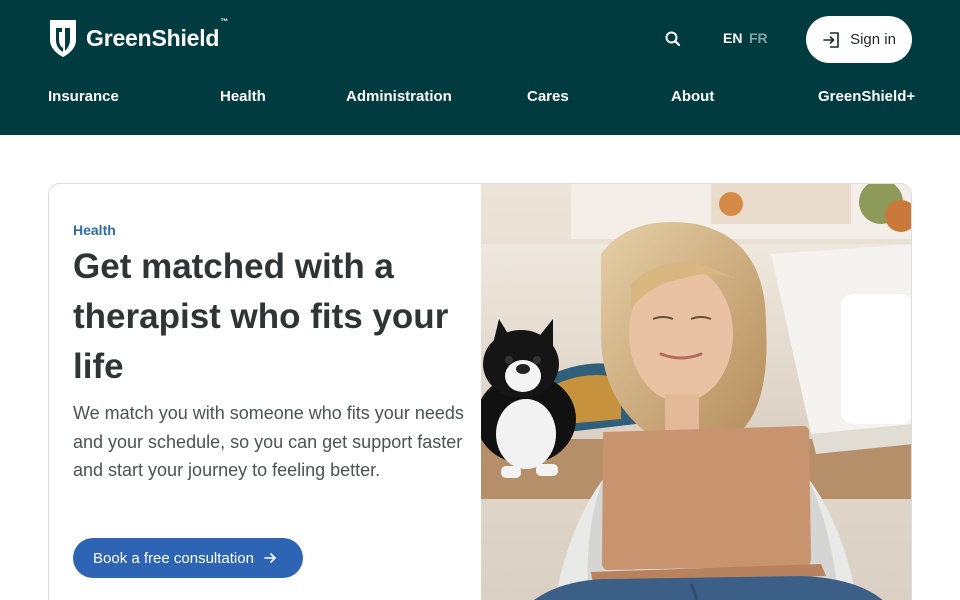 The height and width of the screenshot is (600, 960). I want to click on nav-item-greenshield-plus: GreenShield+, so click(866, 96).